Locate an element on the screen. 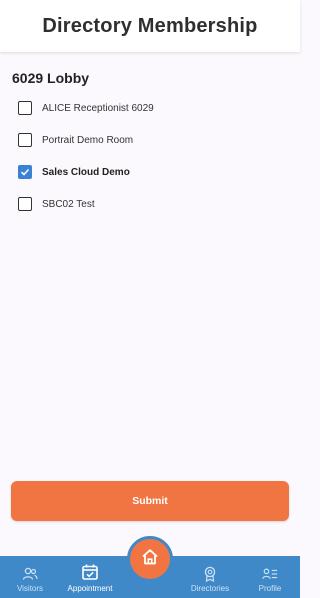  tab-visitors: Visitors is located at coordinates (30, 577).